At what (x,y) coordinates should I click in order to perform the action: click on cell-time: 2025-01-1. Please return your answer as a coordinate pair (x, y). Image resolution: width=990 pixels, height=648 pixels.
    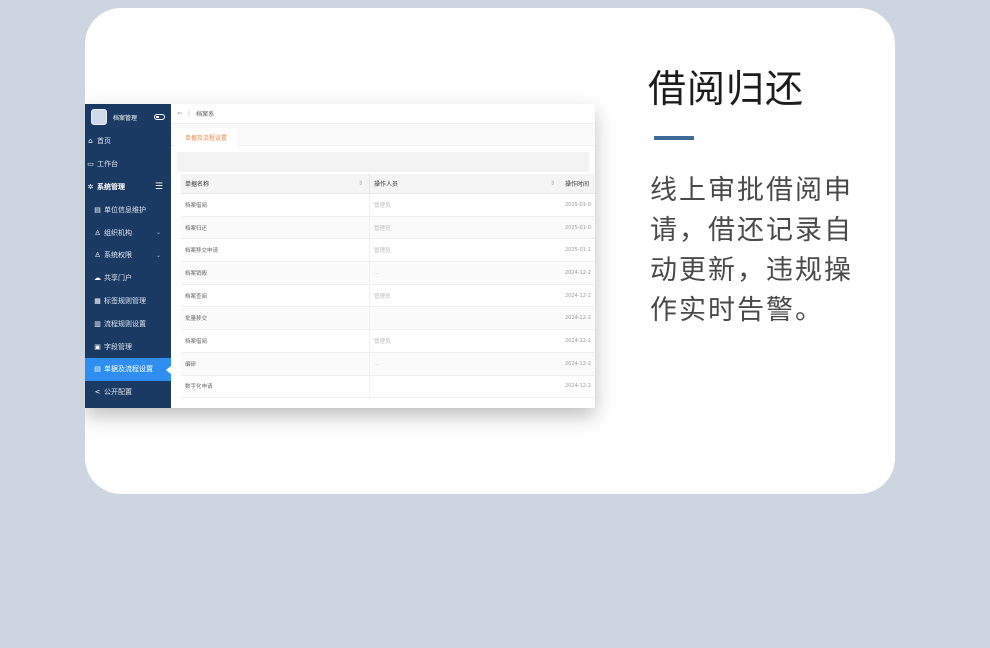
    Looking at the image, I should click on (578, 250).